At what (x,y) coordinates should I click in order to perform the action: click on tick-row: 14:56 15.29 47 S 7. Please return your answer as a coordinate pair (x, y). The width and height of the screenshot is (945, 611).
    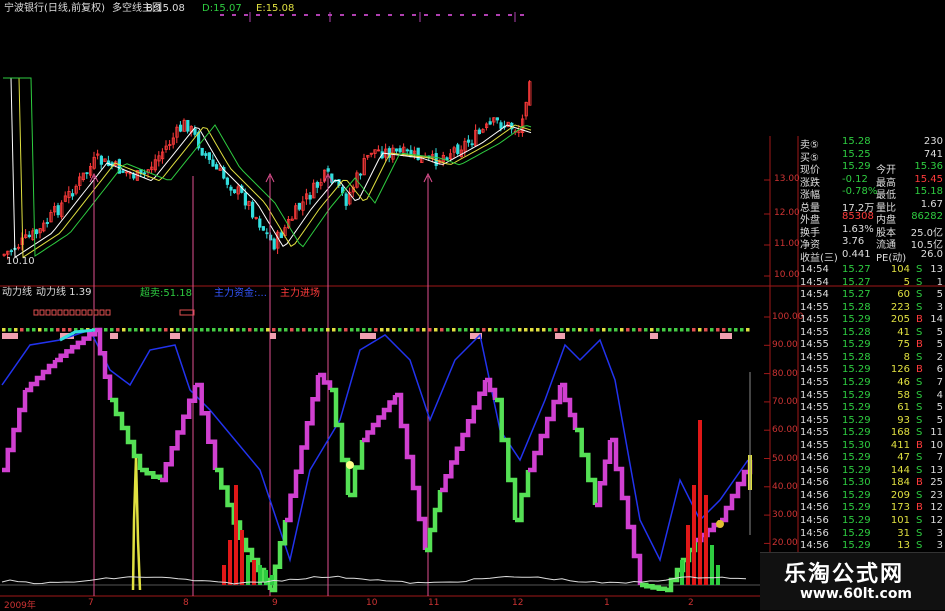
    Looking at the image, I should click on (871, 458).